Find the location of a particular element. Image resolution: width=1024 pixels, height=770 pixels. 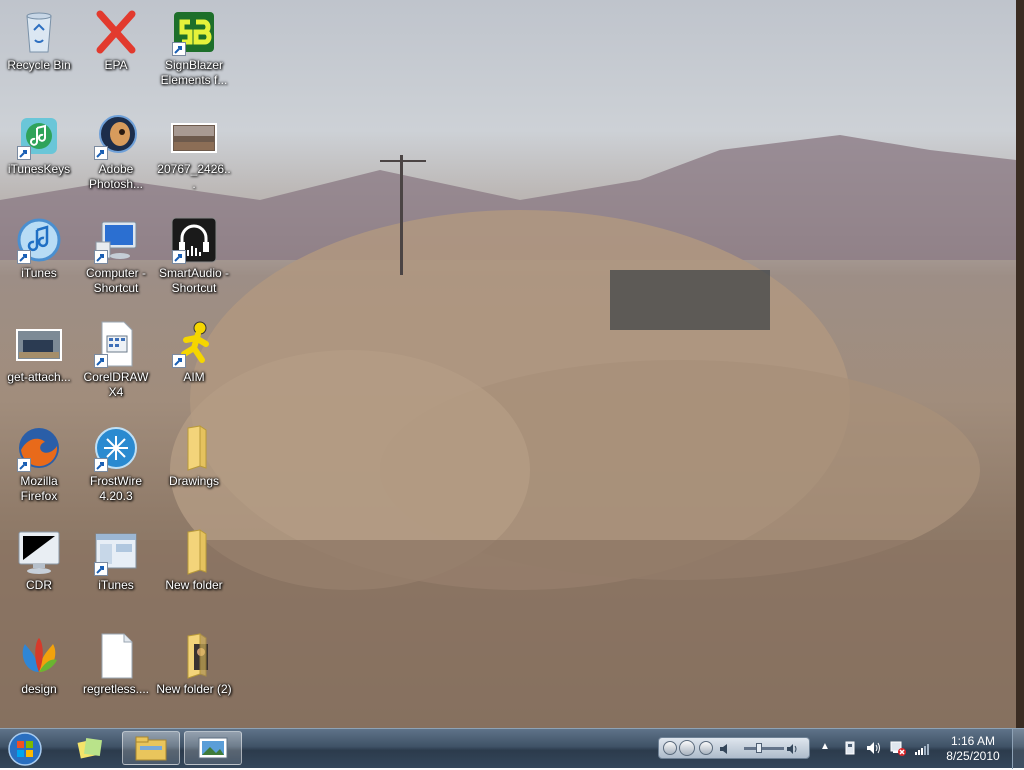

desktop-icon-label: AIM is located at coordinates (194, 377).